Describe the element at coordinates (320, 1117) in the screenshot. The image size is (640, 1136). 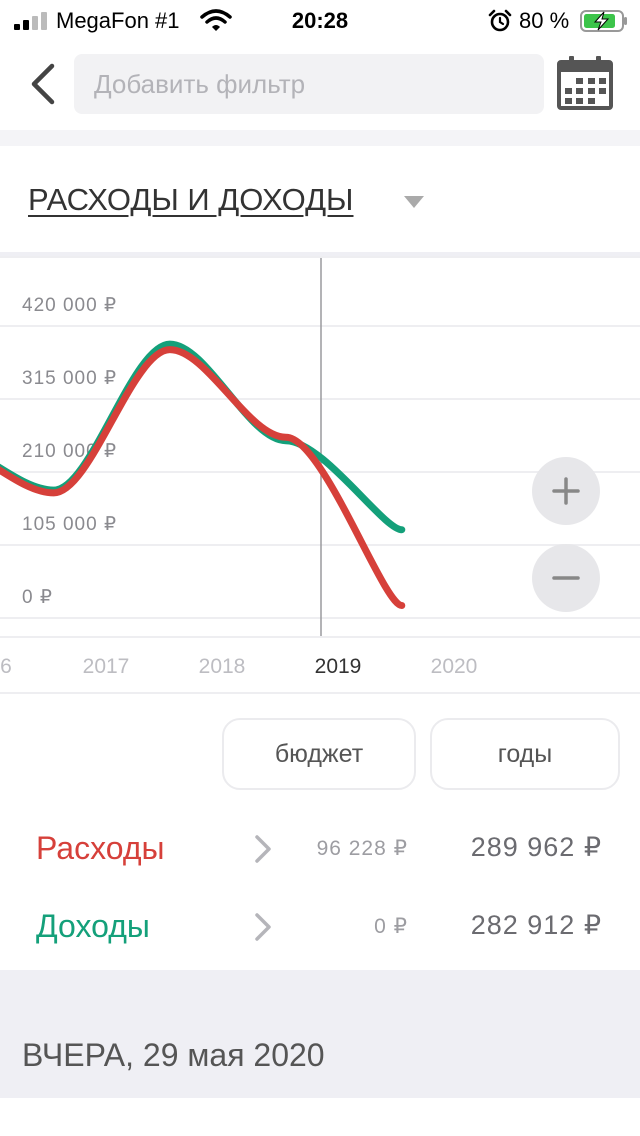
I see `transaction-list-start` at that location.